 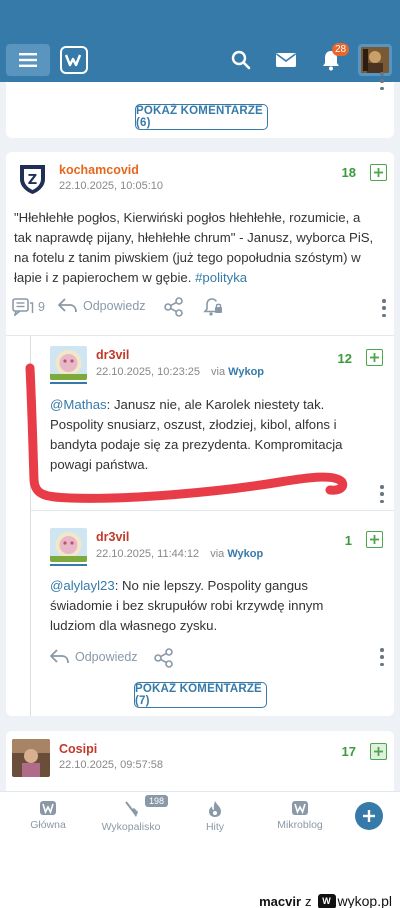 What do you see at coordinates (131, 809) in the screenshot?
I see `shovel-icon` at bounding box center [131, 809].